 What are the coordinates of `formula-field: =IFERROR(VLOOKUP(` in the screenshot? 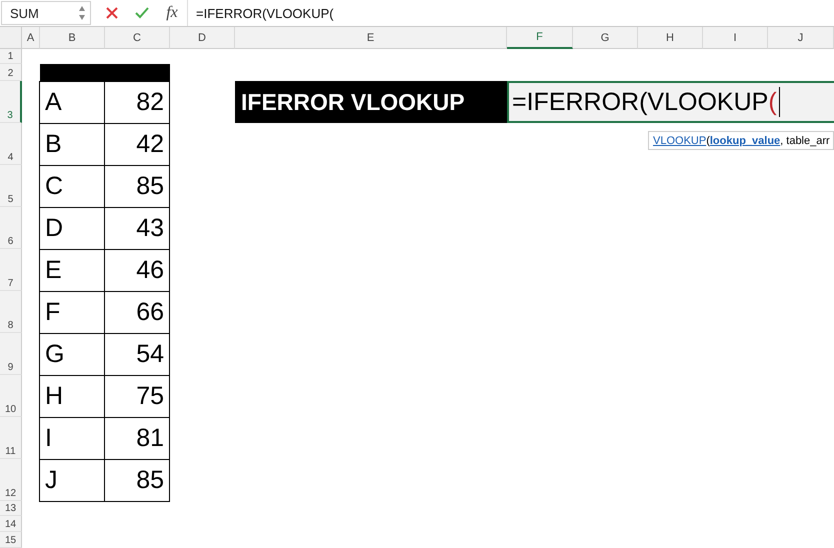 It's located at (510, 13).